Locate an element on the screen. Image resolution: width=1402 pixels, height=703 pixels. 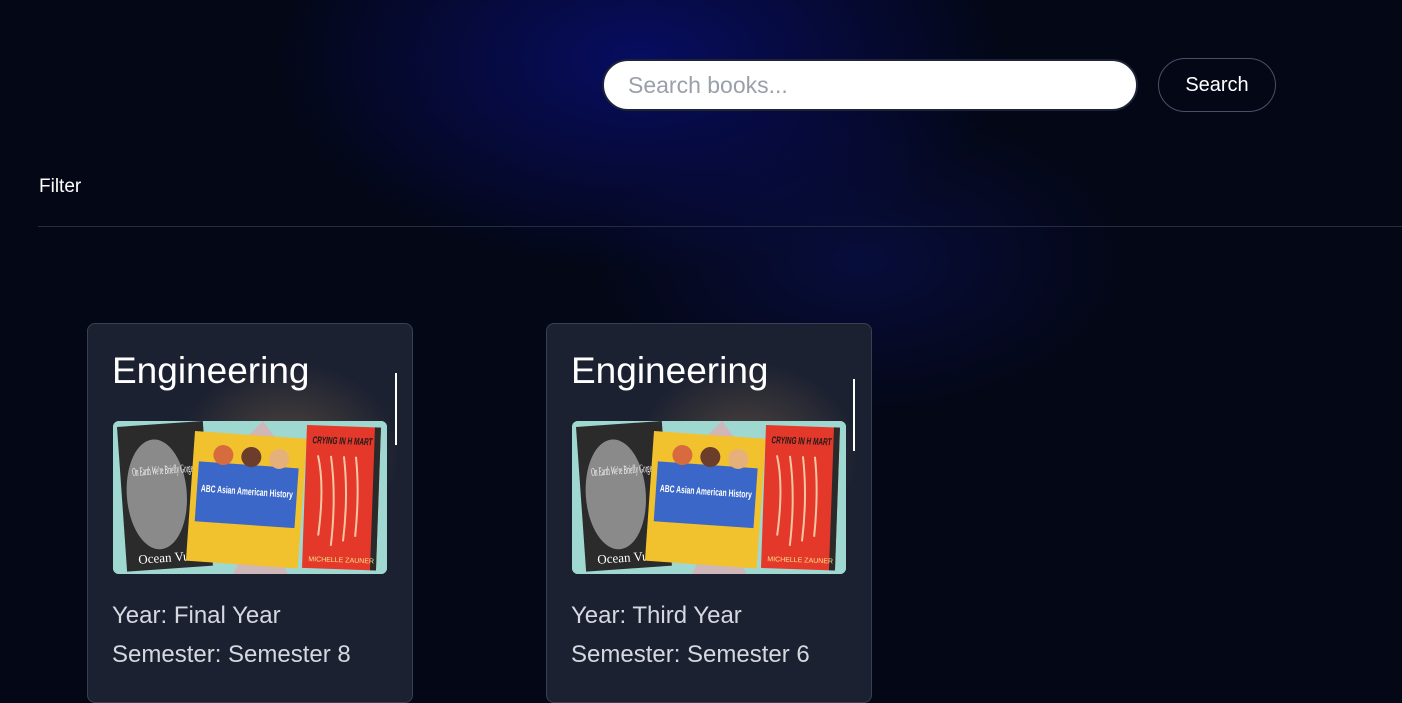
card-year: Year: Third Year is located at coordinates (656, 615).